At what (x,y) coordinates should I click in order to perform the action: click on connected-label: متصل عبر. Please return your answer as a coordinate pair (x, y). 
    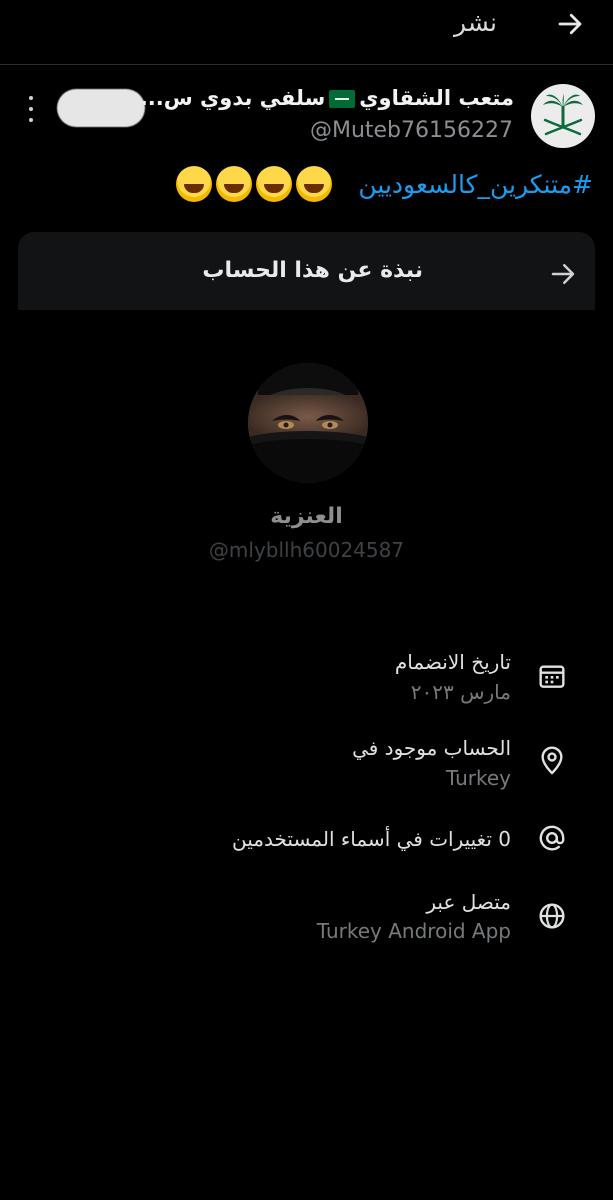
    Looking at the image, I should click on (468, 902).